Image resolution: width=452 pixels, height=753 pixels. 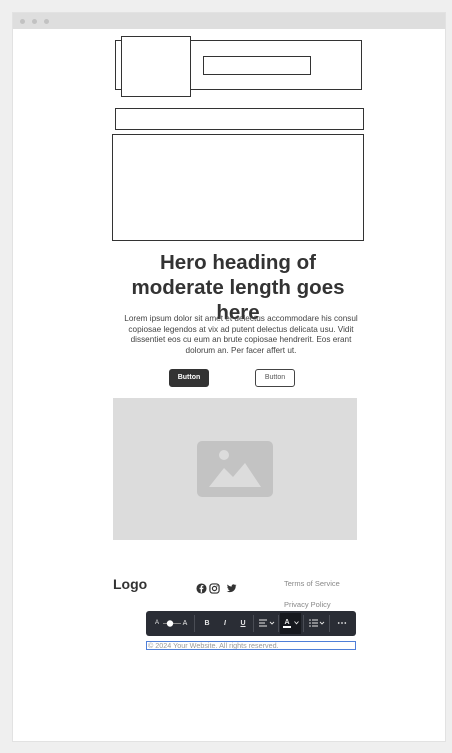 I want to click on text-color-button: A, so click(x=290, y=623).